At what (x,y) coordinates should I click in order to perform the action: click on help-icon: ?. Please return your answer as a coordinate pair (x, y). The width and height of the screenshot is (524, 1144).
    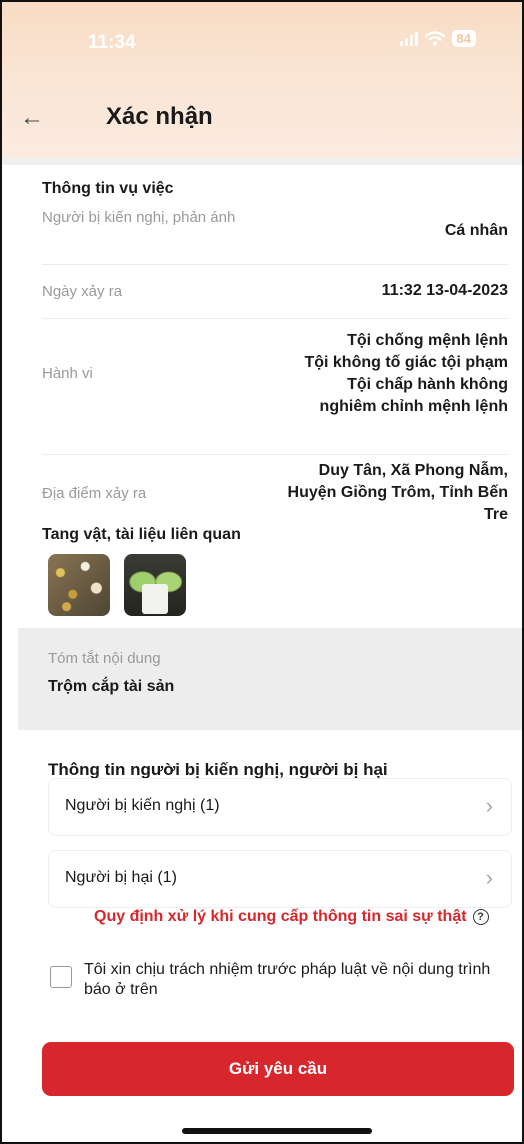
    Looking at the image, I should click on (480, 917).